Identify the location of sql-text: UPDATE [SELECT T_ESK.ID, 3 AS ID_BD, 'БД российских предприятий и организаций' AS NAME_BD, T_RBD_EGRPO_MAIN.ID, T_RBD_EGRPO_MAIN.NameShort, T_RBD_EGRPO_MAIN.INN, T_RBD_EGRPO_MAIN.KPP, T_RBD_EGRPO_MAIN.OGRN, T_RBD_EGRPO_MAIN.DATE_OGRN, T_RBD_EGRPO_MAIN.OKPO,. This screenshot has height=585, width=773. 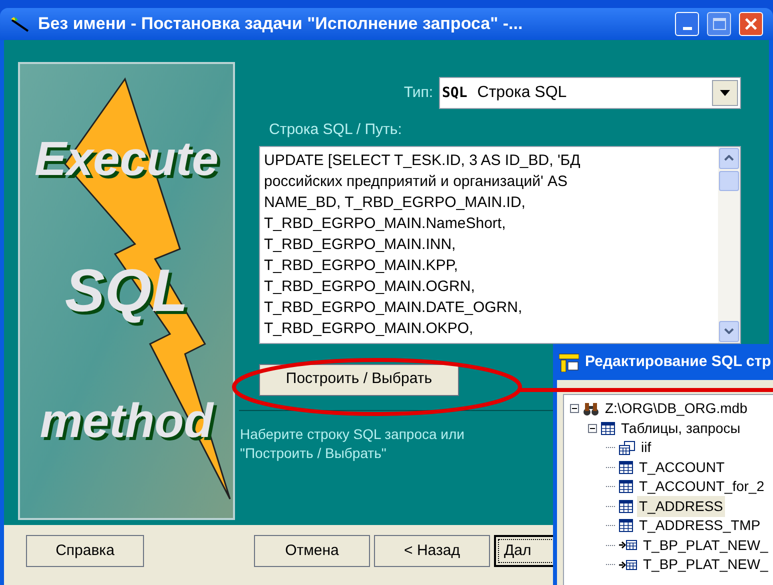
(422, 244).